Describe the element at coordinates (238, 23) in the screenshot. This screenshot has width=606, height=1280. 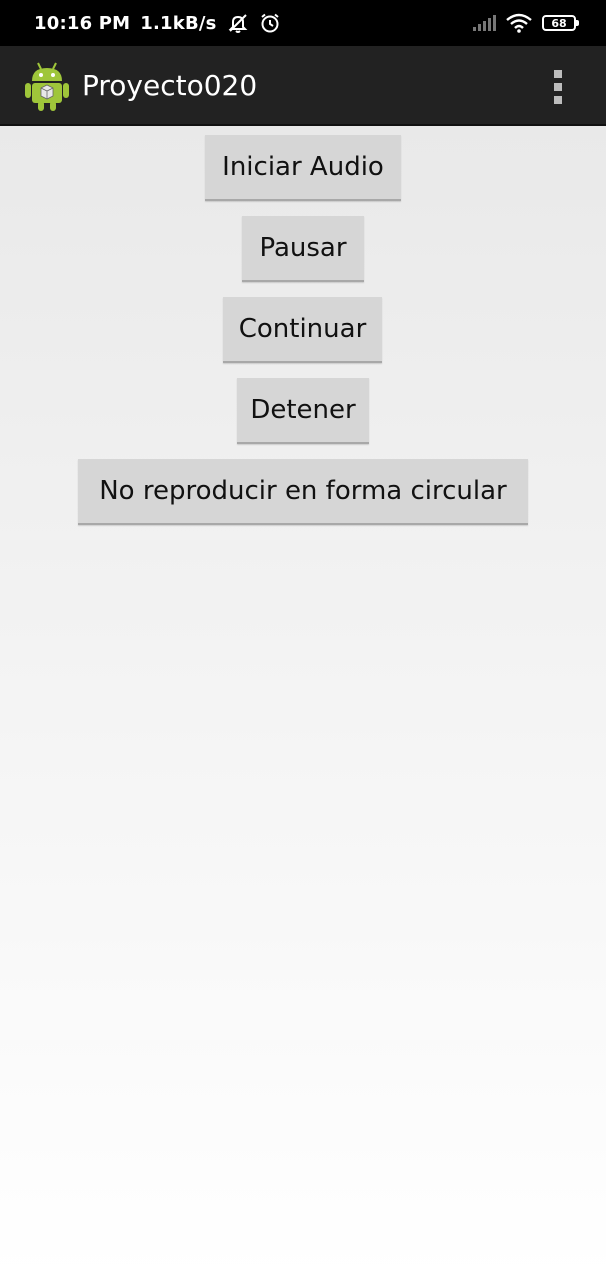
I see `muted-bell-icon` at that location.